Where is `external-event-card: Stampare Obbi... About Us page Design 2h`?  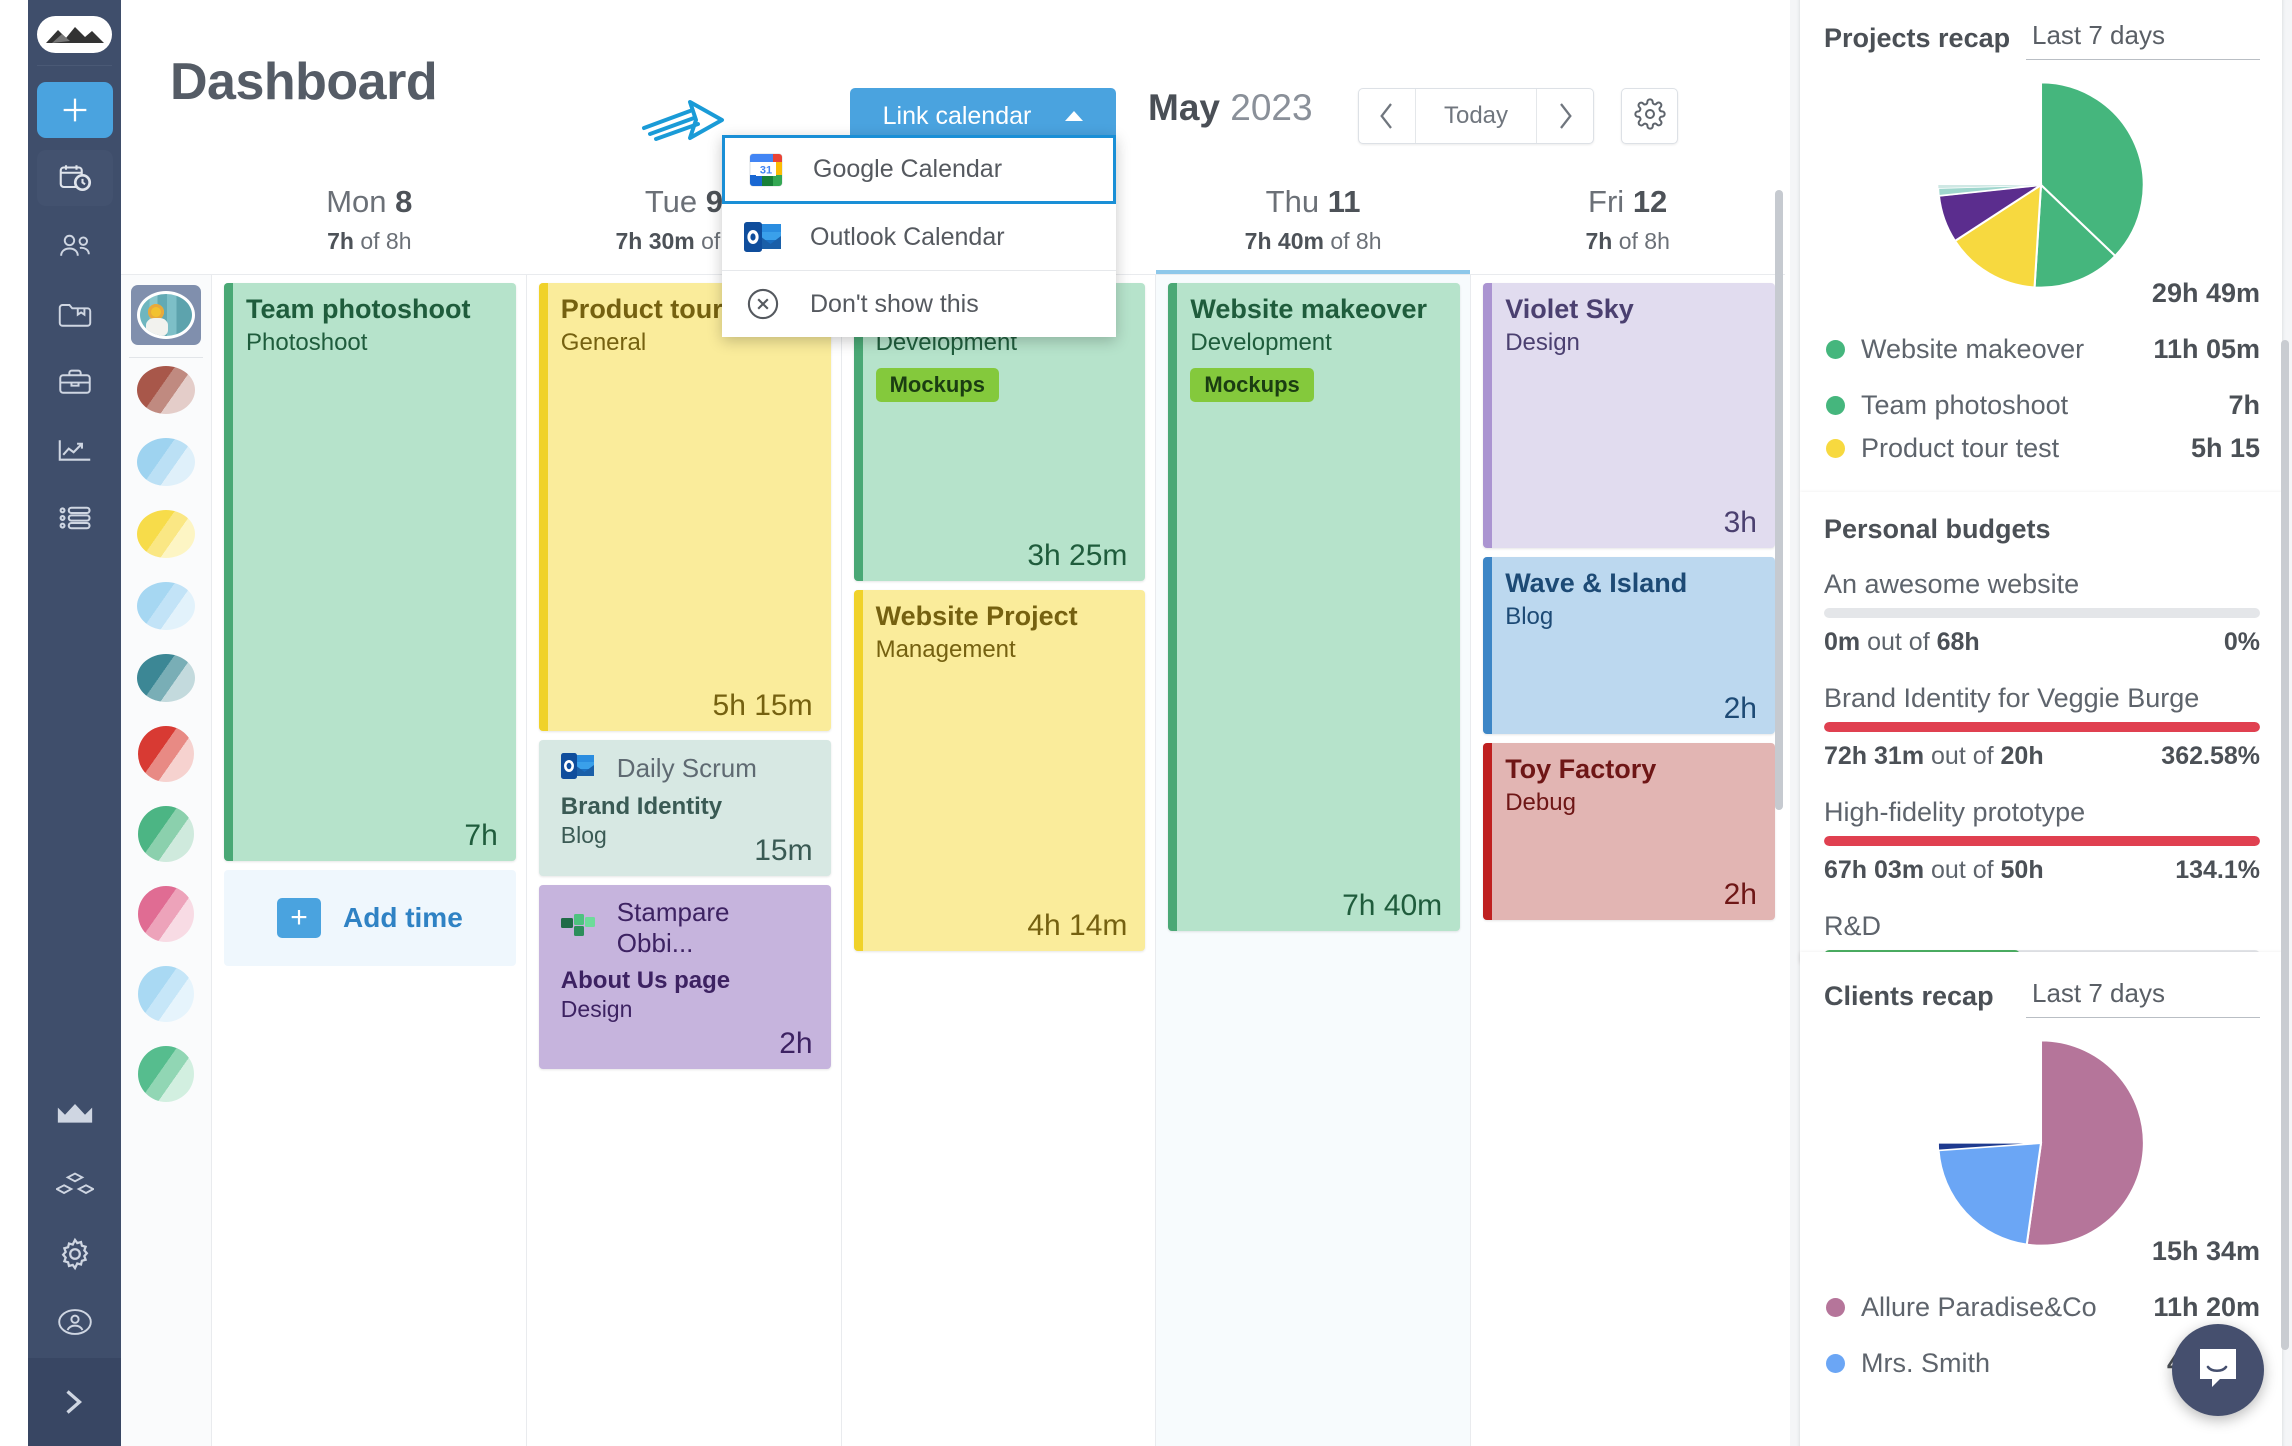
external-event-card: Stampare Obbi... About Us page Design 2h is located at coordinates (684, 977).